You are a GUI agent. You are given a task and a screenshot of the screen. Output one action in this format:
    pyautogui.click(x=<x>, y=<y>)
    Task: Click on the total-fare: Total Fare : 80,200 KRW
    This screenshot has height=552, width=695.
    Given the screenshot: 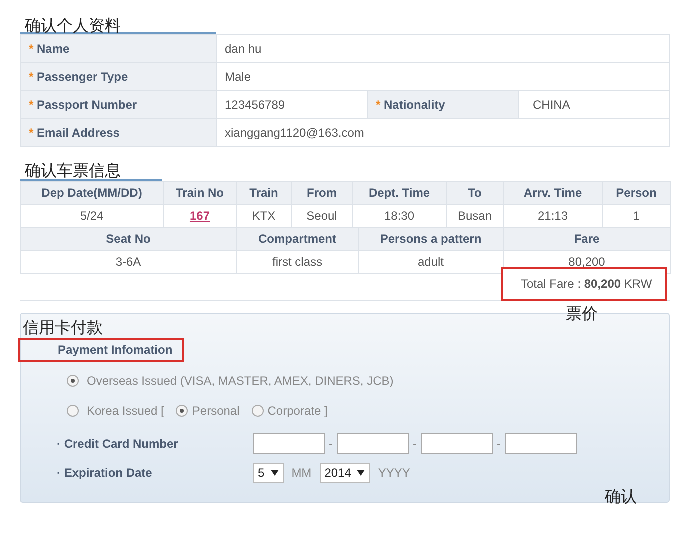 What is the action you would take?
    pyautogui.click(x=586, y=284)
    